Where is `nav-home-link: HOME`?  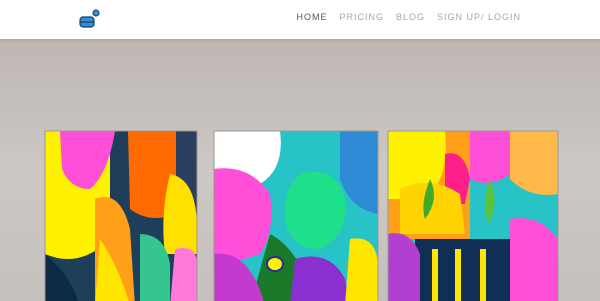 nav-home-link: HOME is located at coordinates (311, 17).